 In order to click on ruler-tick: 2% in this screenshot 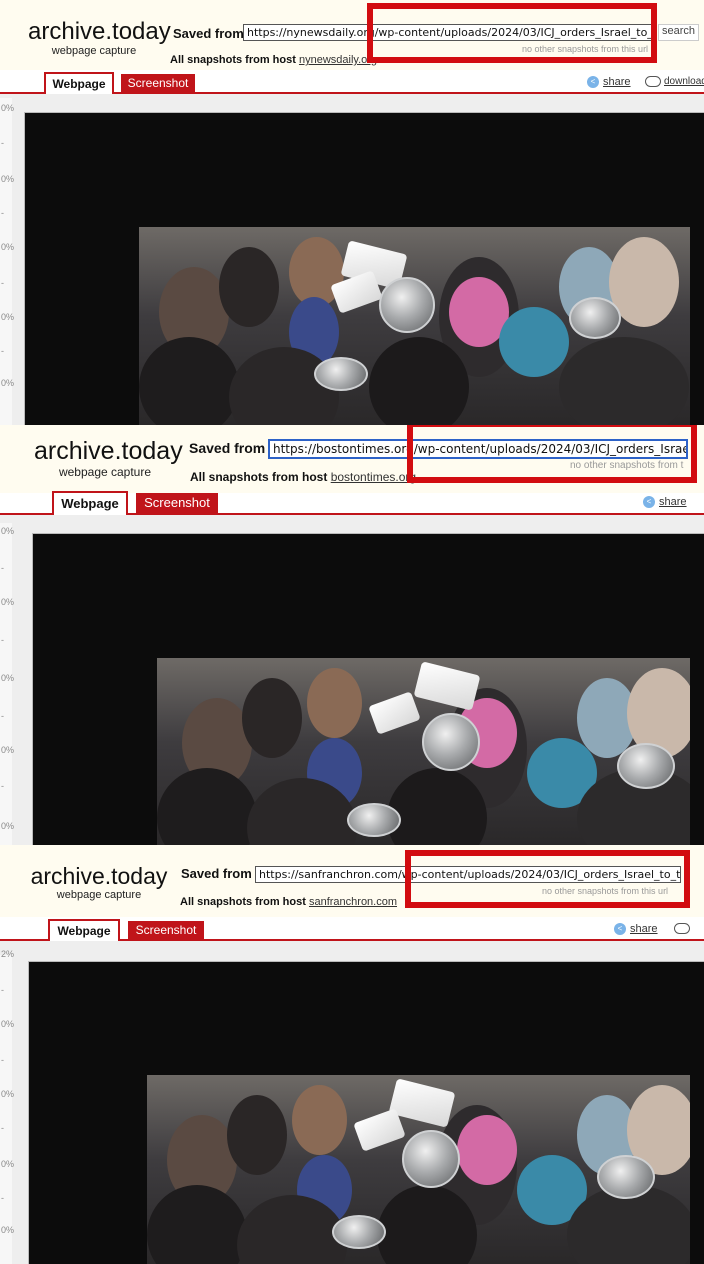, I will do `click(8, 954)`.